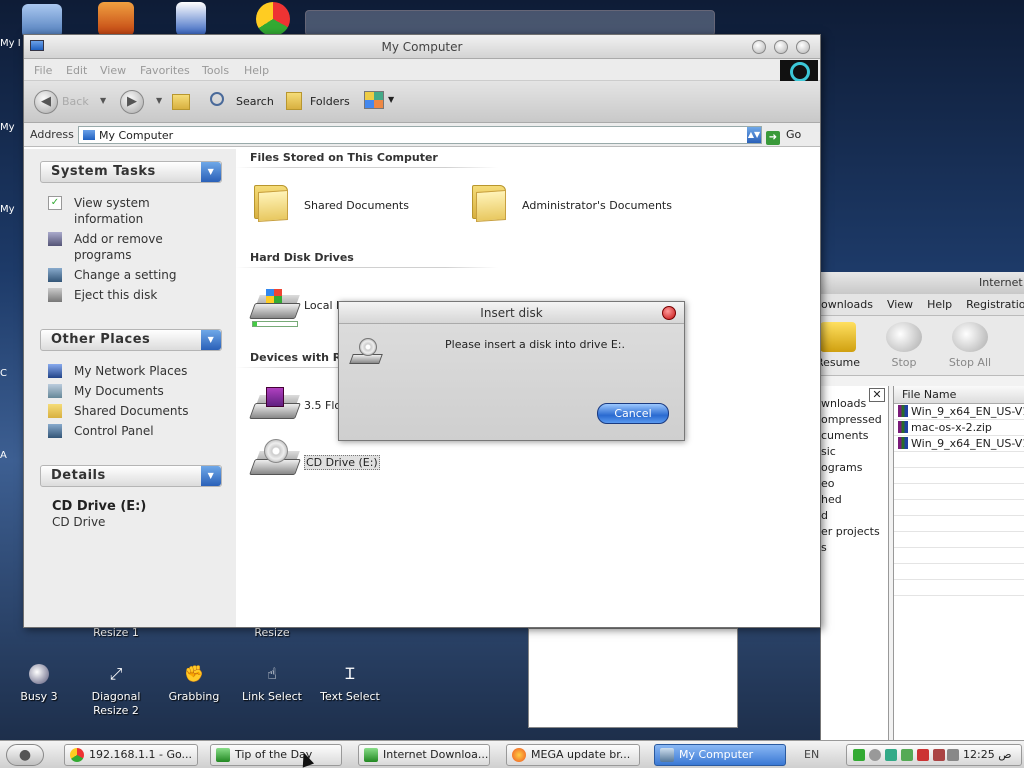  I want to click on documents-icon, so click(55, 391).